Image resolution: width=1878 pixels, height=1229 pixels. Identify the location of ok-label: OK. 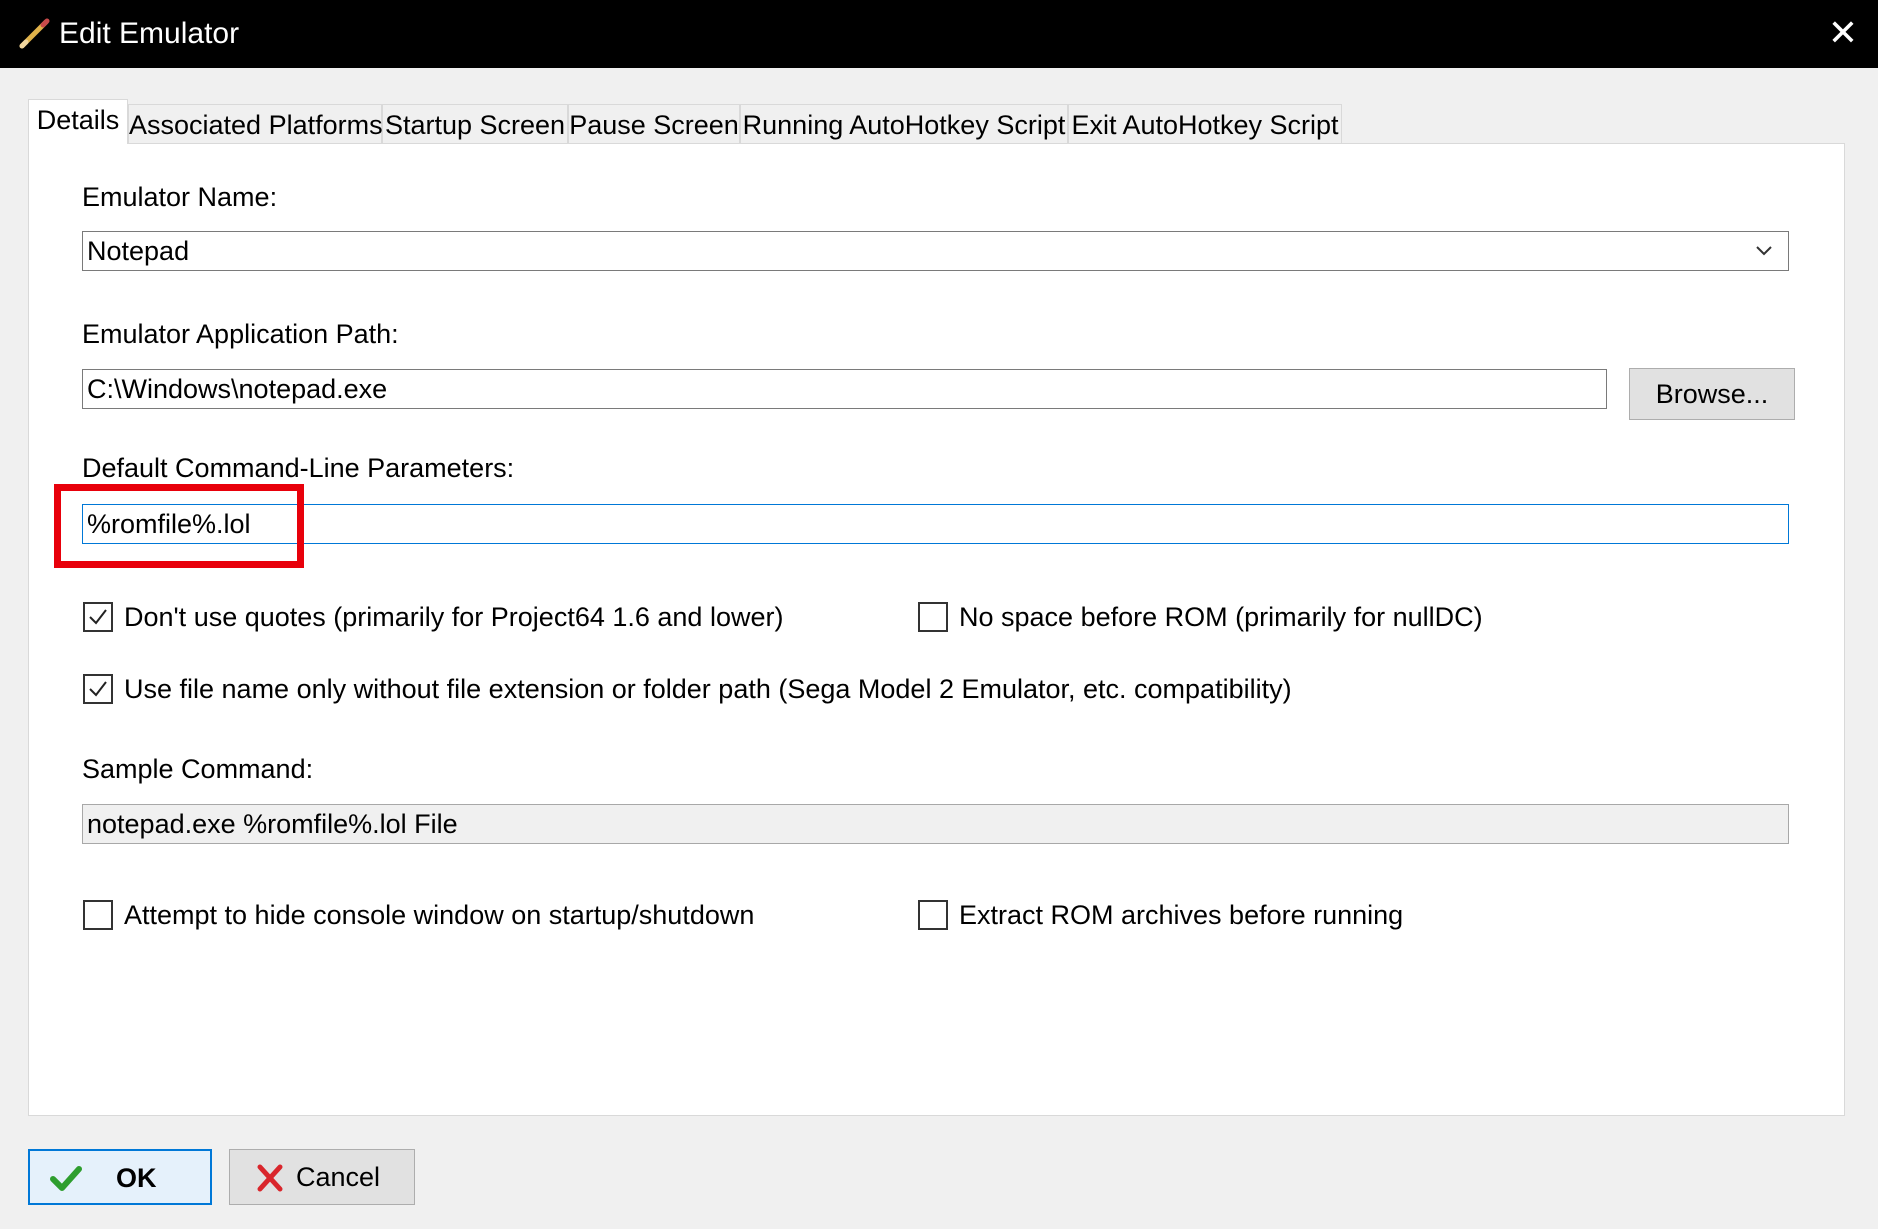
(136, 1178).